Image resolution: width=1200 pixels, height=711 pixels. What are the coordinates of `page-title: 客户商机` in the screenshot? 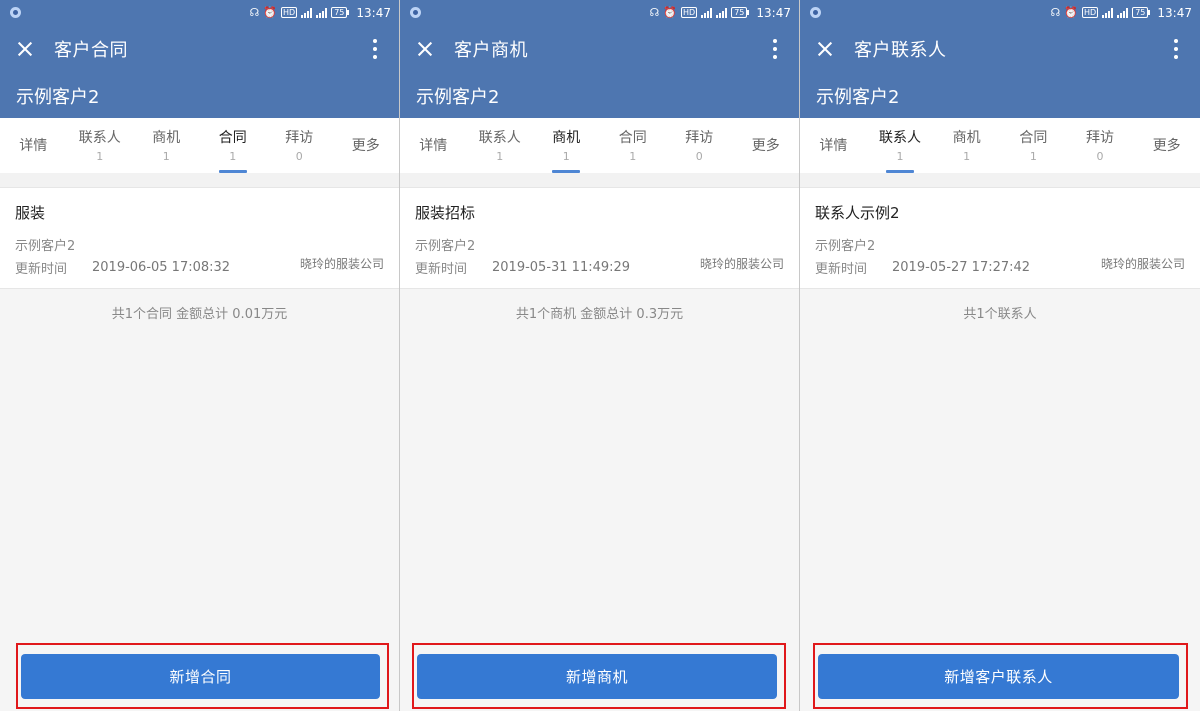 It's located at (491, 50).